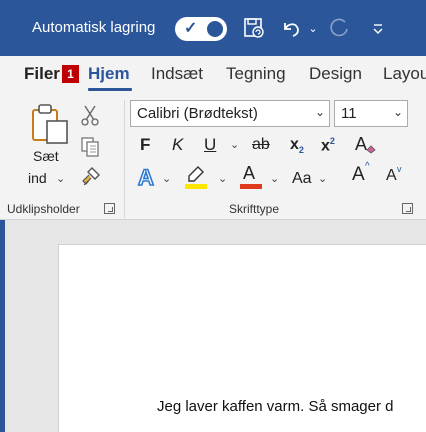 The width and height of the screenshot is (426, 432). I want to click on subscript-button: x2, so click(297, 145).